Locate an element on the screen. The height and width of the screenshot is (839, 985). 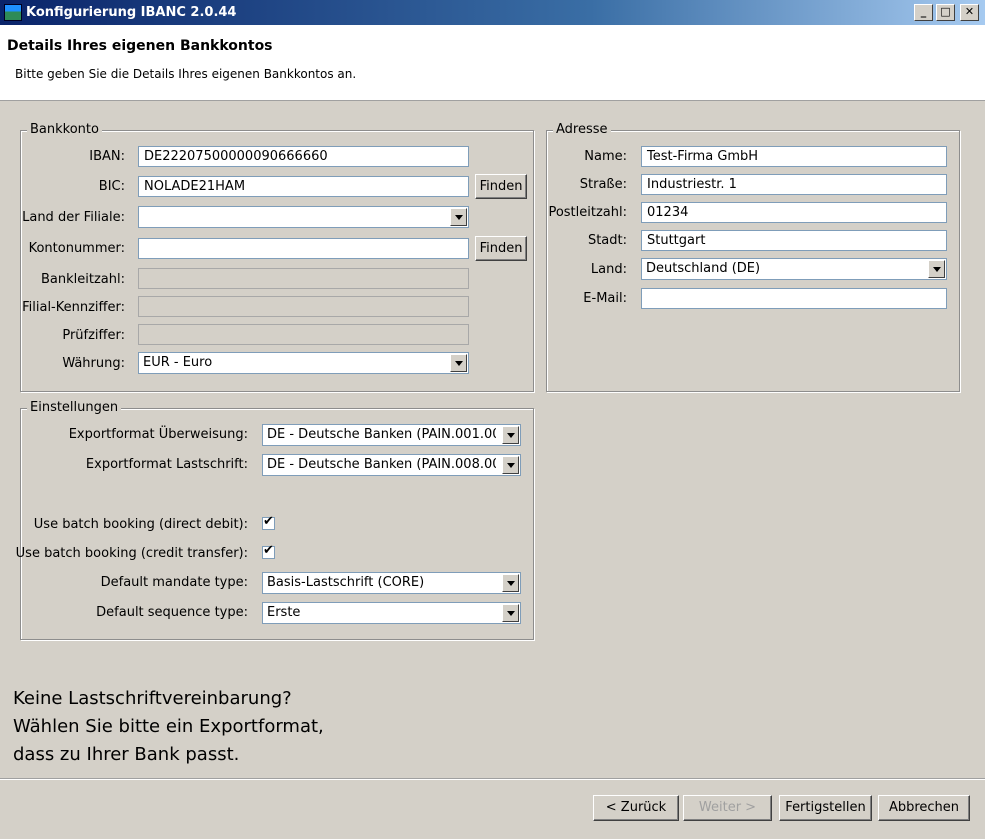
stadt-label: Stadt: is located at coordinates (607, 240).